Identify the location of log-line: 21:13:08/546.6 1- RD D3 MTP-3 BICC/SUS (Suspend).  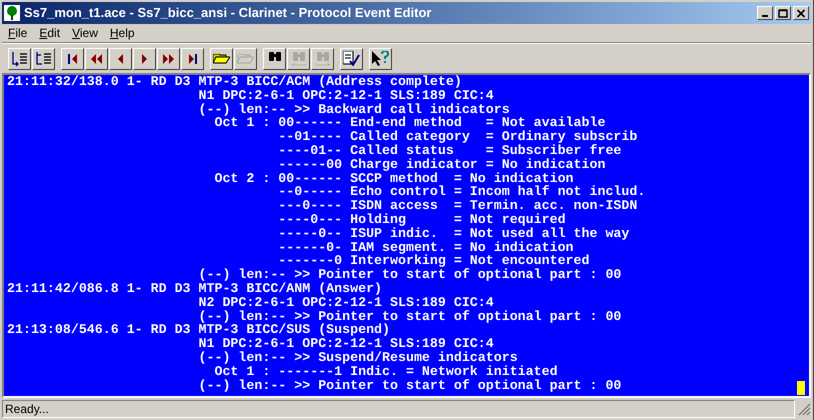
(198, 330).